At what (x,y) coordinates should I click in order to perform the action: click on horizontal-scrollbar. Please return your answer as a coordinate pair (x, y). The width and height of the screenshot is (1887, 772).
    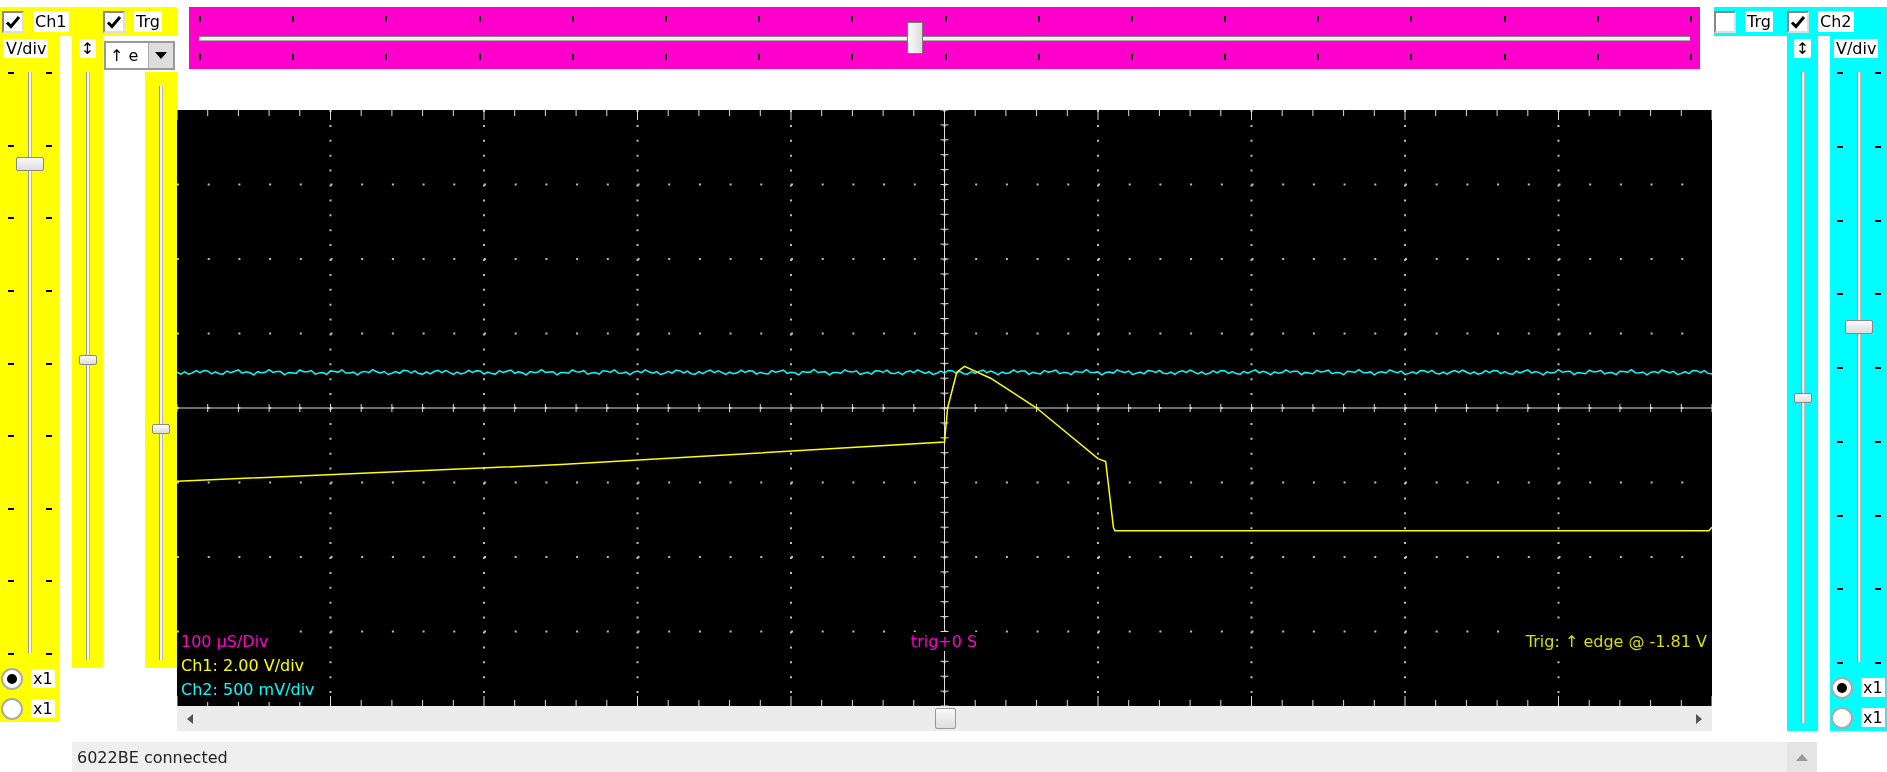
    Looking at the image, I should click on (944, 718).